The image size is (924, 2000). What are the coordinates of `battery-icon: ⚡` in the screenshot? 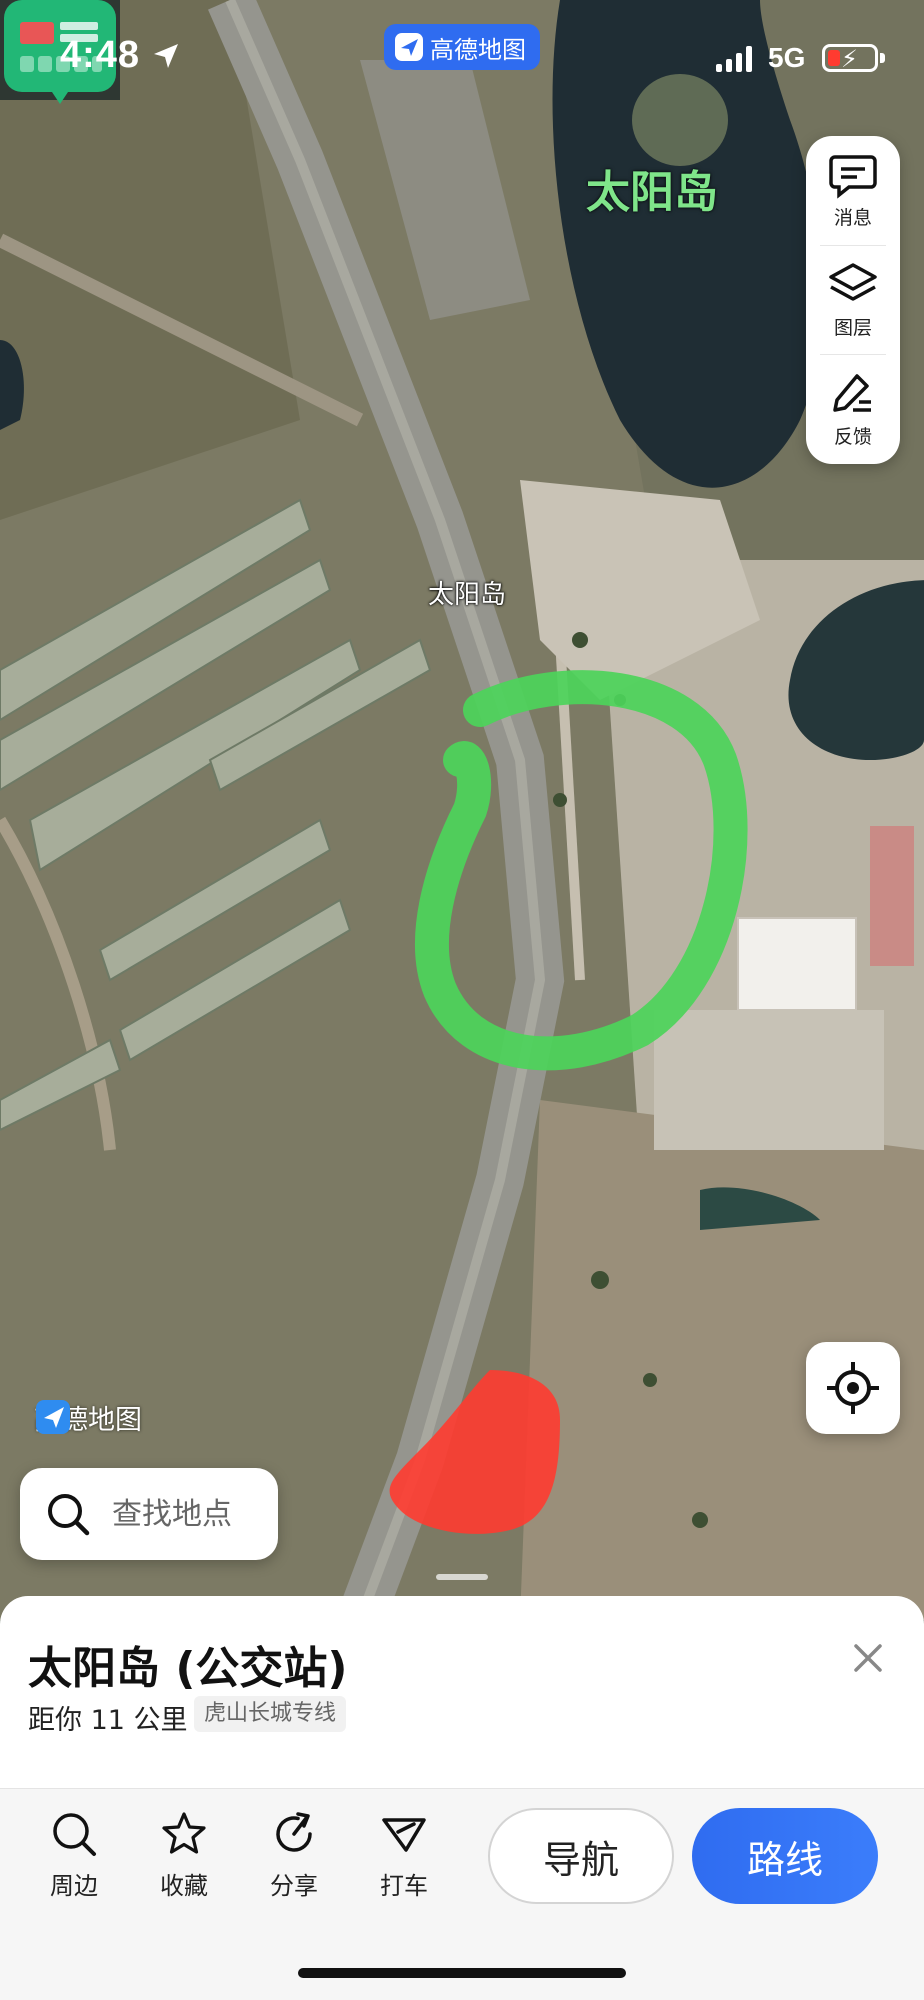 It's located at (850, 58).